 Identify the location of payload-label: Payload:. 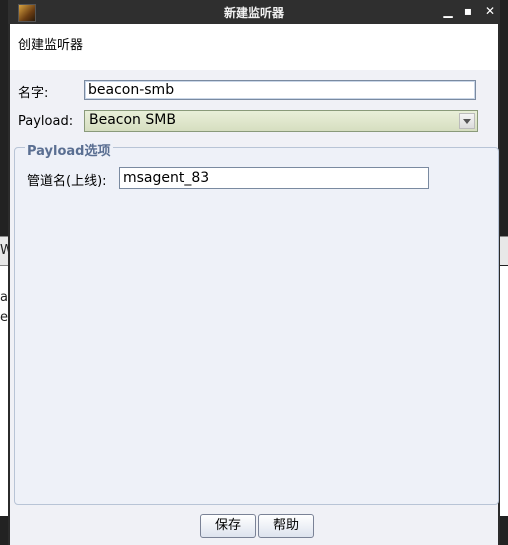
(46, 121).